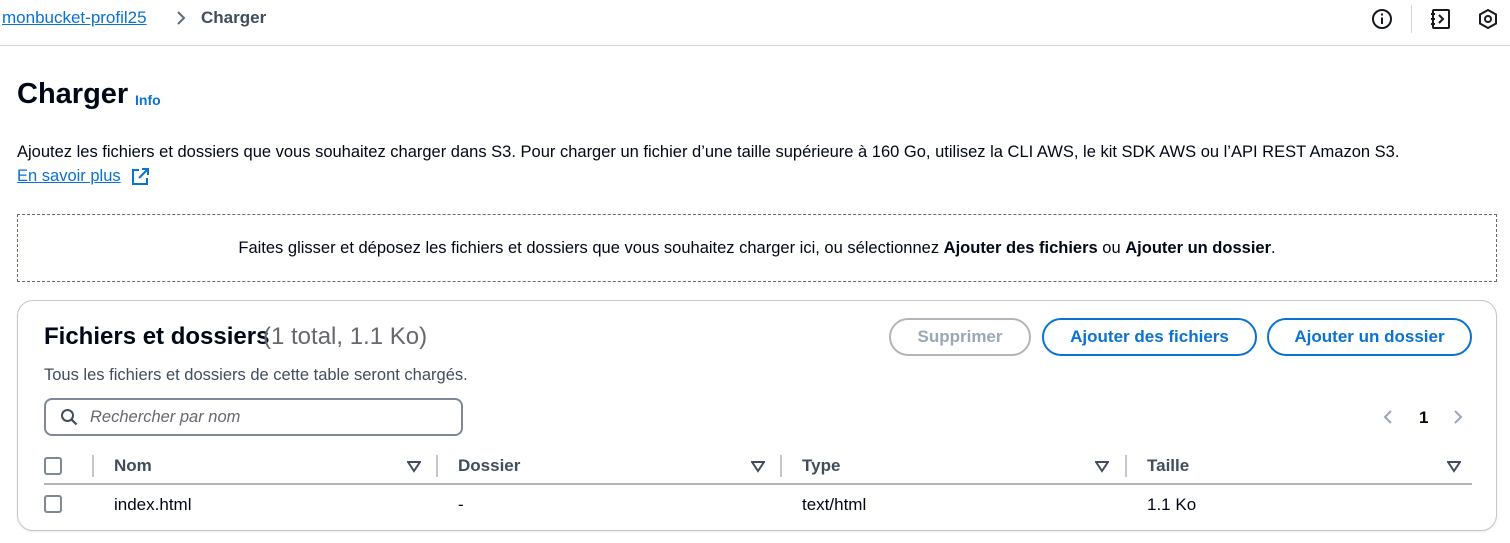 The width and height of the screenshot is (1510, 543). What do you see at coordinates (1273, 248) in the screenshot?
I see `drop-text-end: .` at bounding box center [1273, 248].